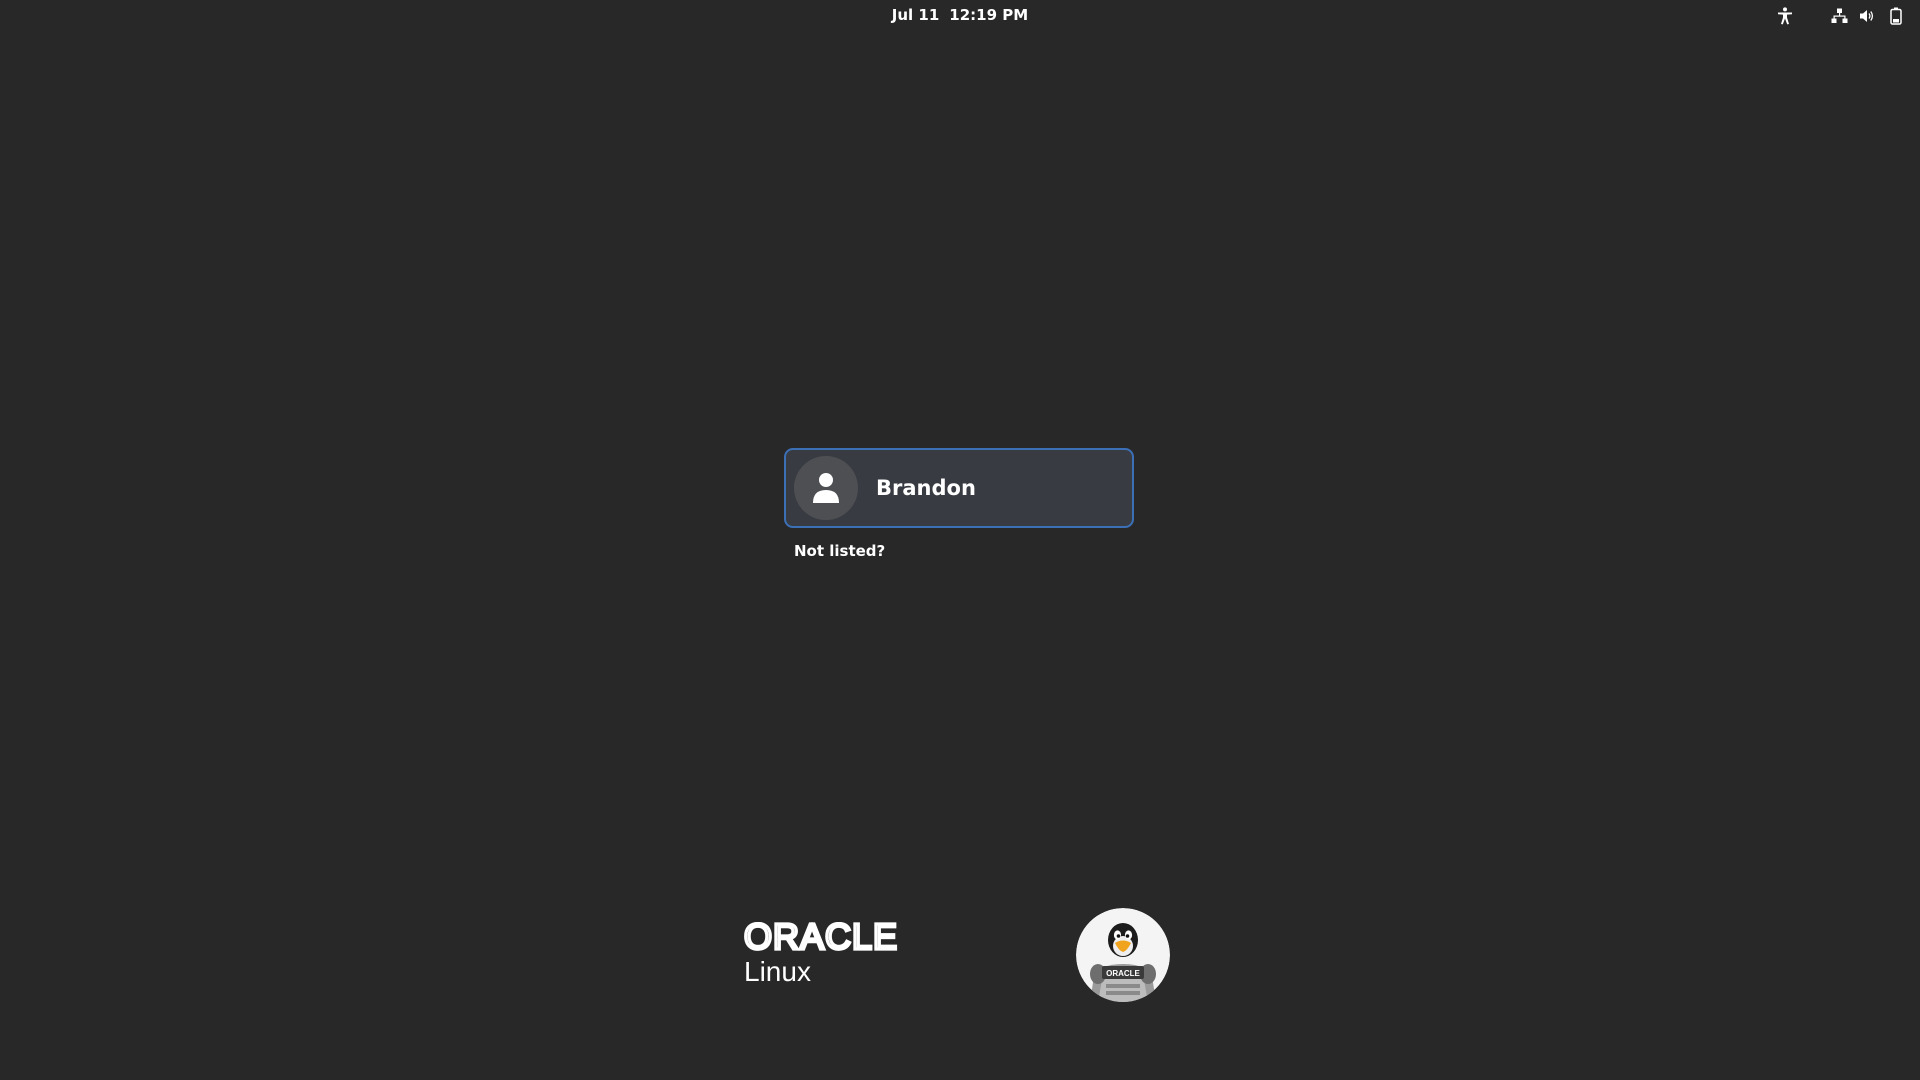  I want to click on volume-icon, so click(1867, 16).